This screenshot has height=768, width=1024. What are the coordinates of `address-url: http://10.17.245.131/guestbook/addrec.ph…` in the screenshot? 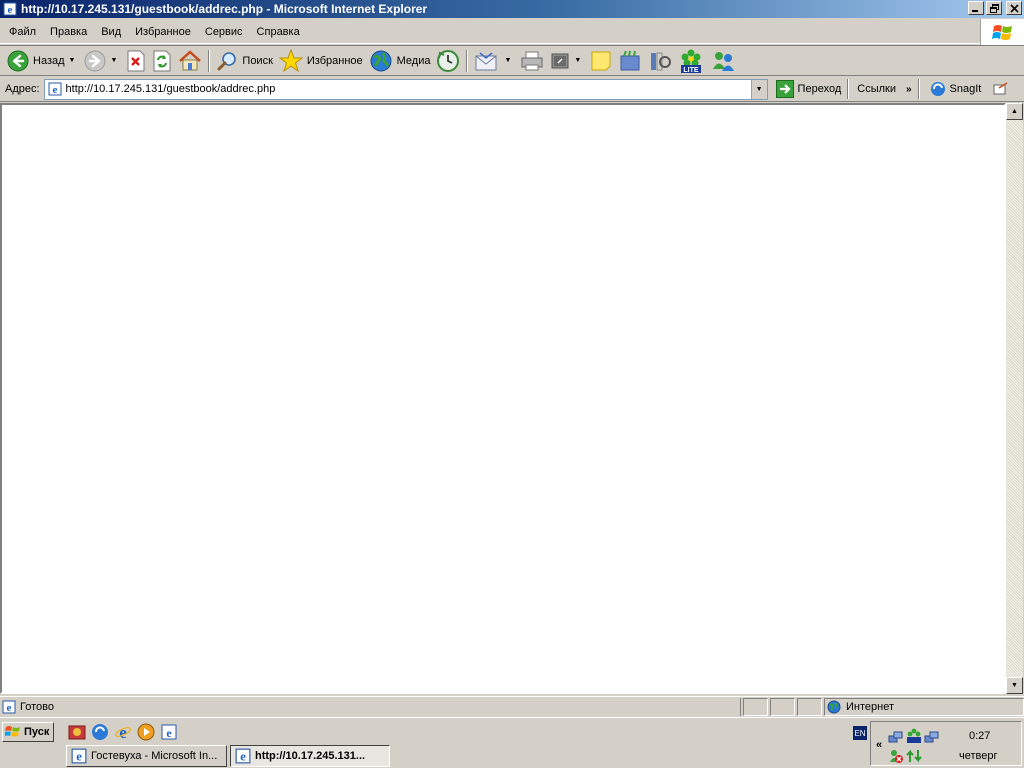 It's located at (170, 89).